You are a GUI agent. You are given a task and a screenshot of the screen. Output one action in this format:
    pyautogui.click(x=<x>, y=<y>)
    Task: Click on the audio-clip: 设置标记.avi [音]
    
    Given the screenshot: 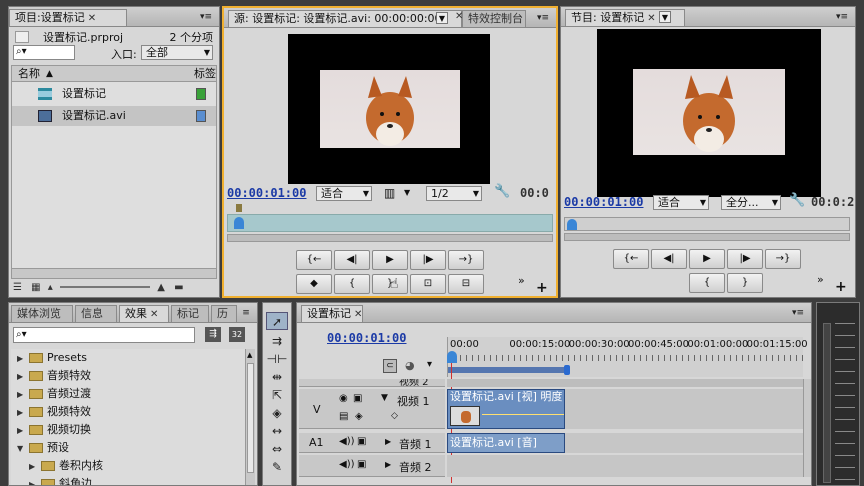 What is the action you would take?
    pyautogui.click(x=506, y=443)
    